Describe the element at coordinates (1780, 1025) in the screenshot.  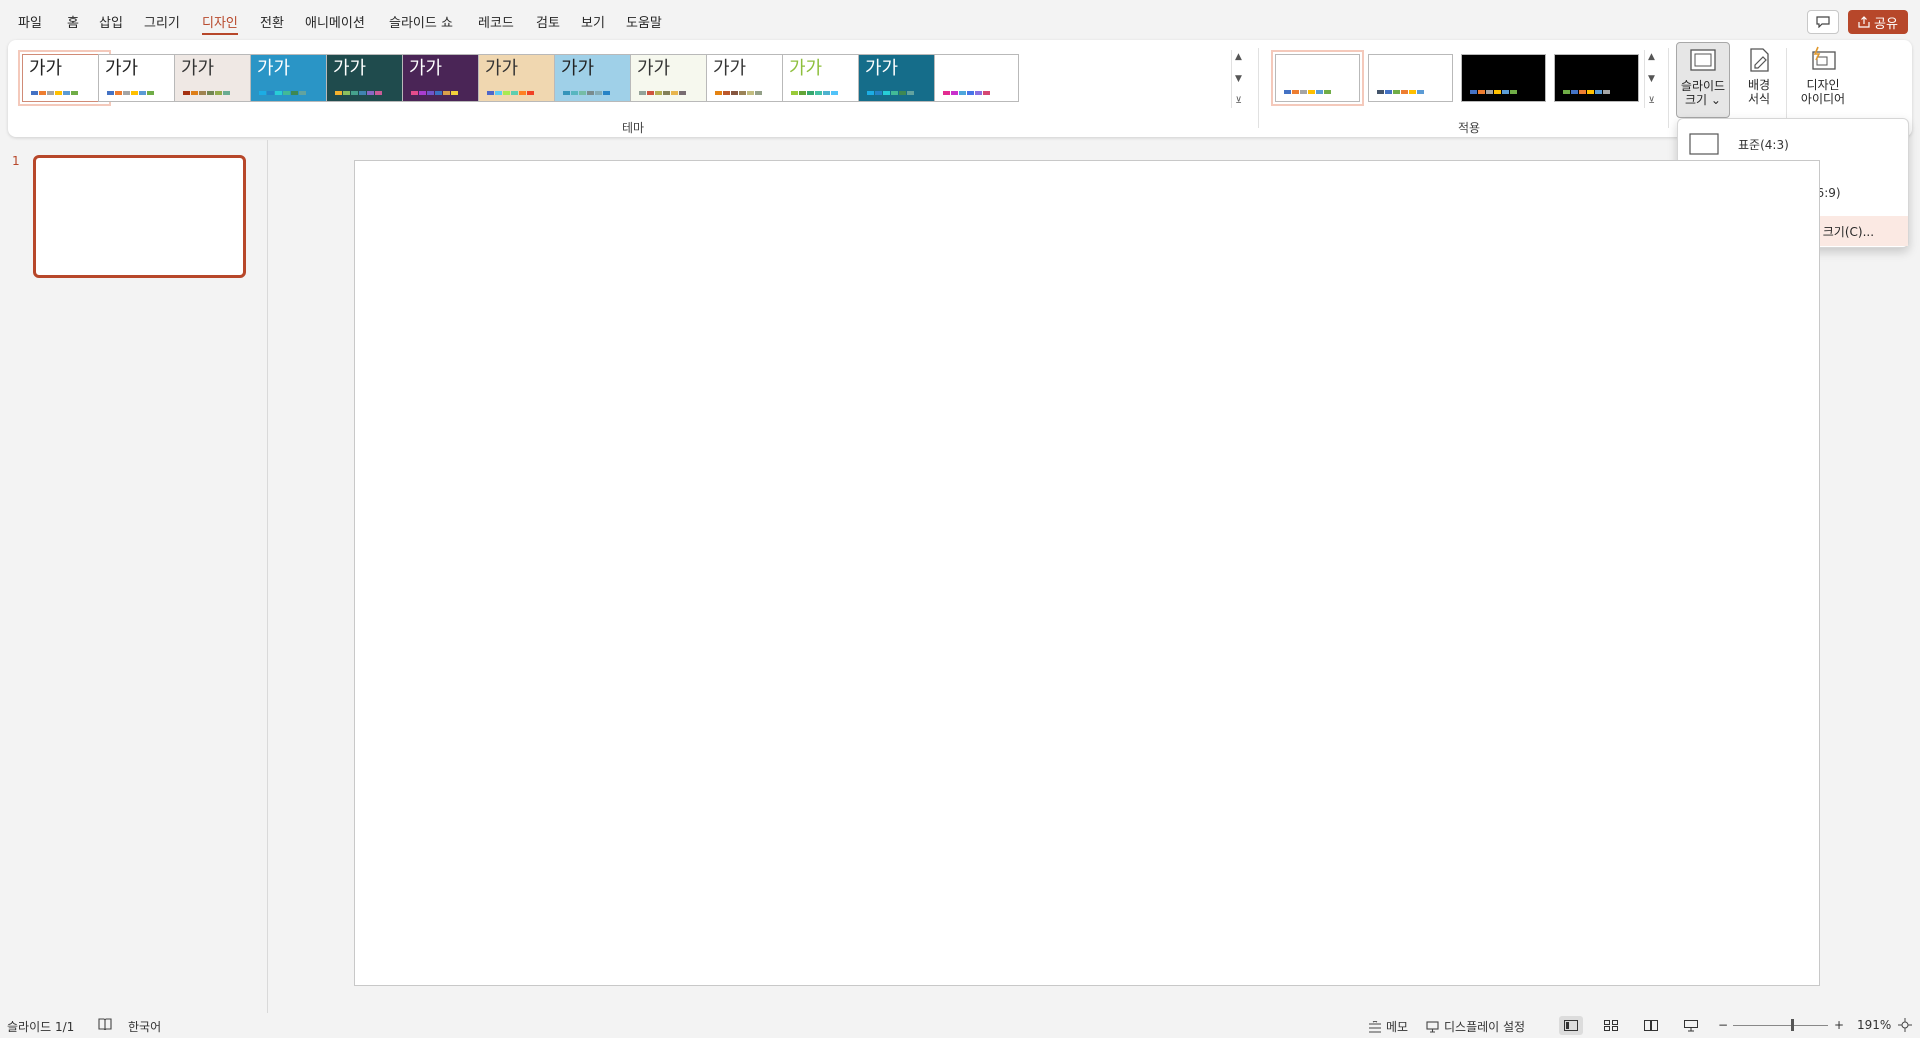
I see `zoom-slider` at that location.